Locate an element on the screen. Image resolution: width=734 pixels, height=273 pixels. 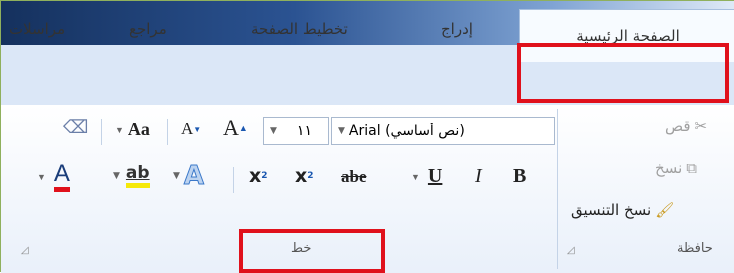
italic-icon: I is located at coordinates (478, 176).